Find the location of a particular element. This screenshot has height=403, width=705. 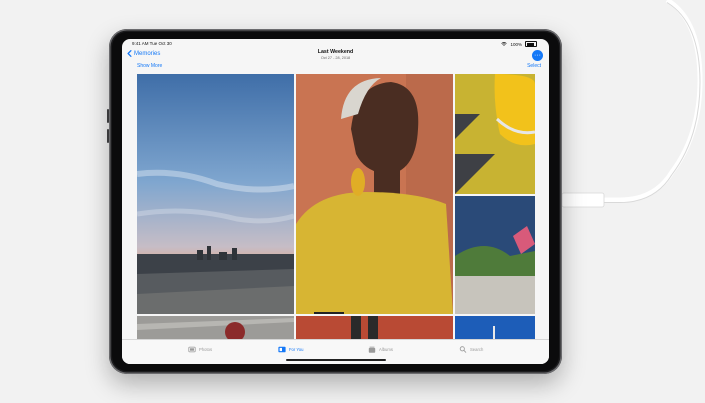

status-bar: 9:41 AM Tue Oct 30 100% is located at coordinates (335, 43).